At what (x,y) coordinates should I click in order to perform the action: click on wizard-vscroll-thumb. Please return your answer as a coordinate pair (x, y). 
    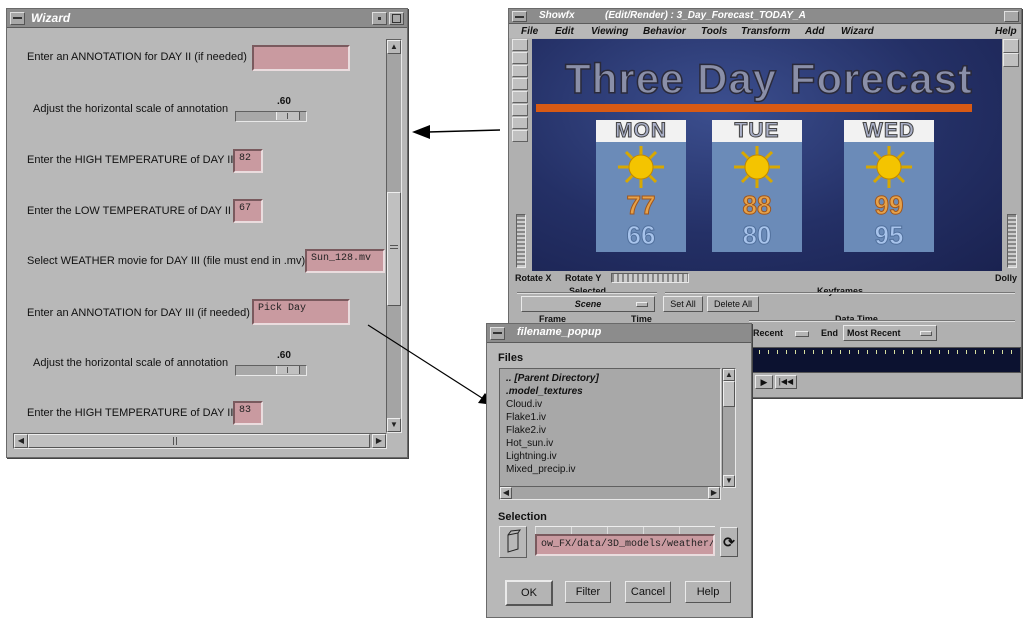
    Looking at the image, I should click on (394, 249).